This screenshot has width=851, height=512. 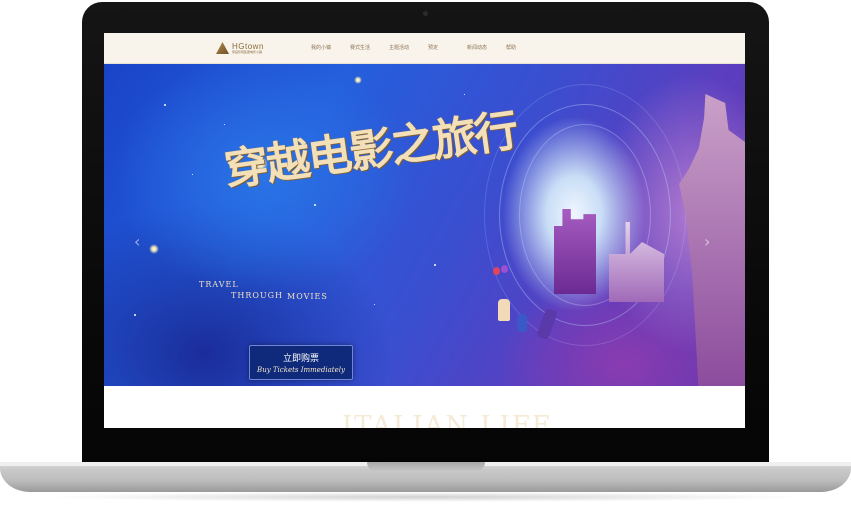 What do you see at coordinates (447, 47) in the screenshot?
I see `nav-item-booking: 预定` at bounding box center [447, 47].